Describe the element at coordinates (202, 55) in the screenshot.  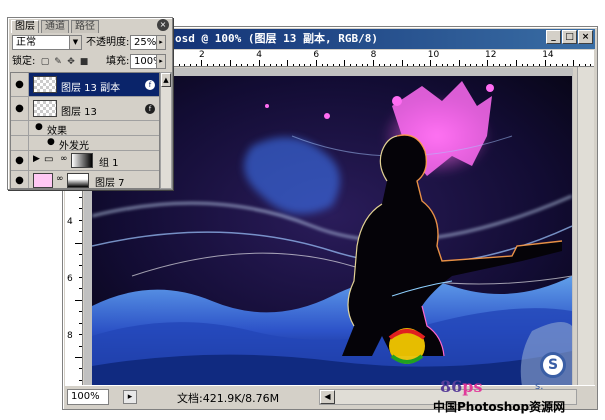
I see `ruler-label: 2` at that location.